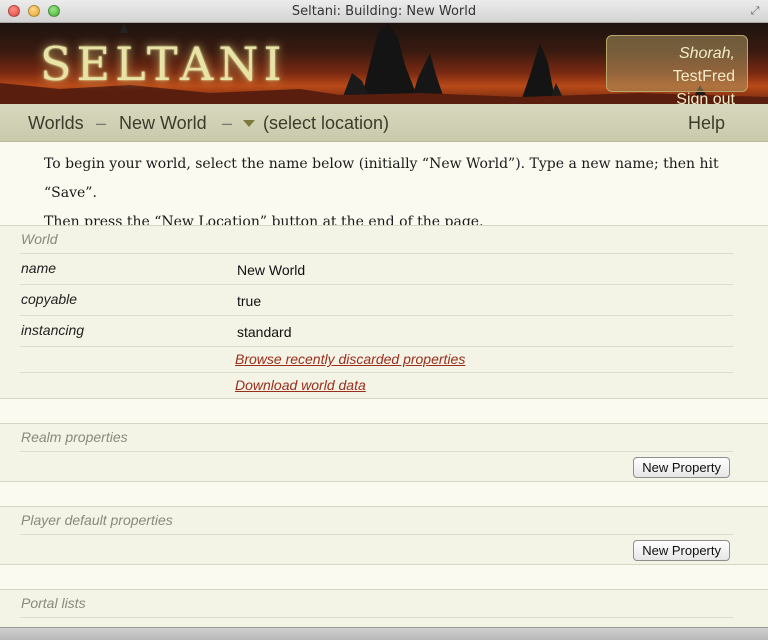  I want to click on link-row: Browse recently discarded properties, so click(376, 359).